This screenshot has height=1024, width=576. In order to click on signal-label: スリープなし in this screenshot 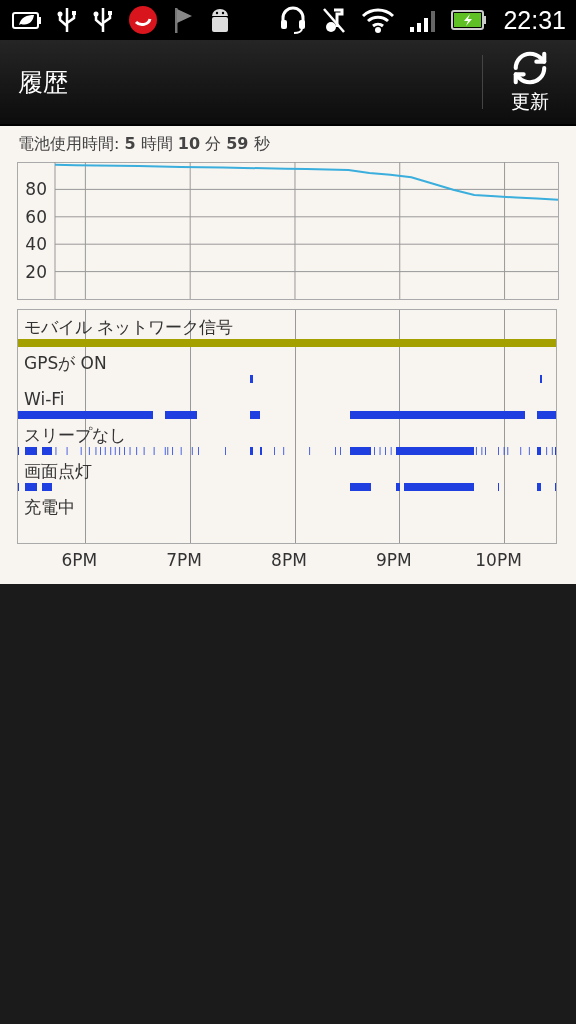, I will do `click(74, 435)`.